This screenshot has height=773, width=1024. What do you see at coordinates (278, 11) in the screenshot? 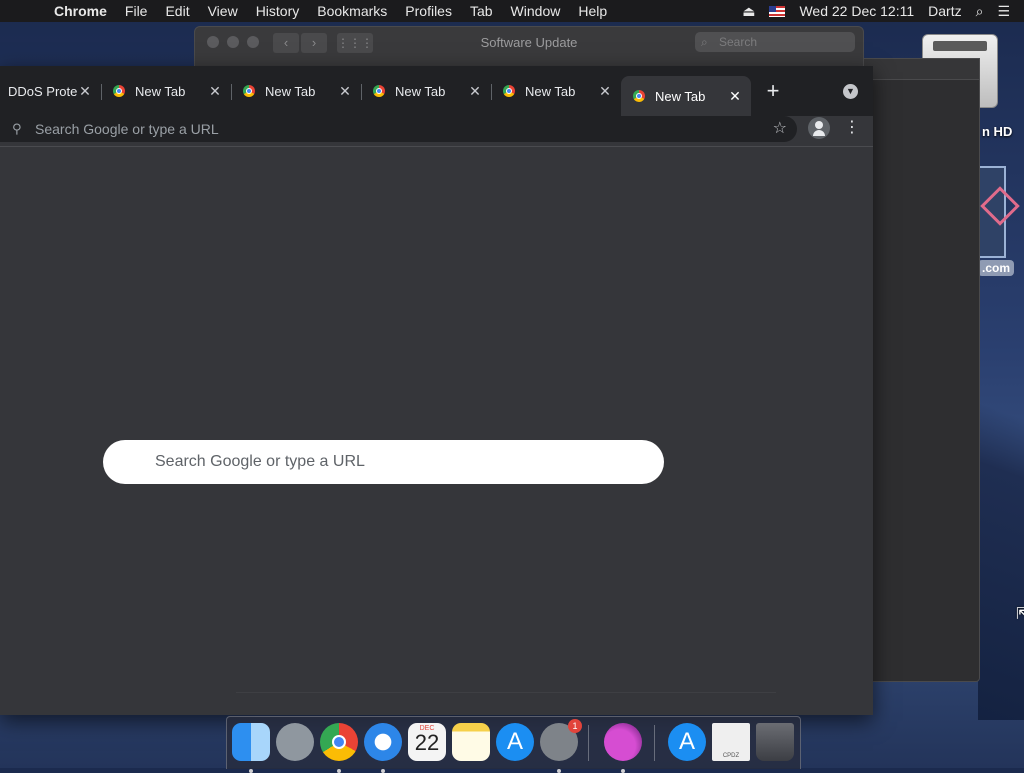
I see `menu-history: History` at bounding box center [278, 11].